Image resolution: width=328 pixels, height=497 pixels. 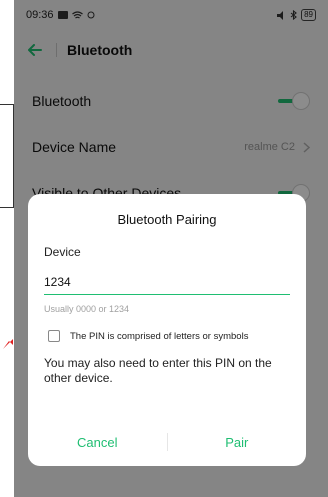 I want to click on pin-letters-checkbox, so click(x=54, y=336).